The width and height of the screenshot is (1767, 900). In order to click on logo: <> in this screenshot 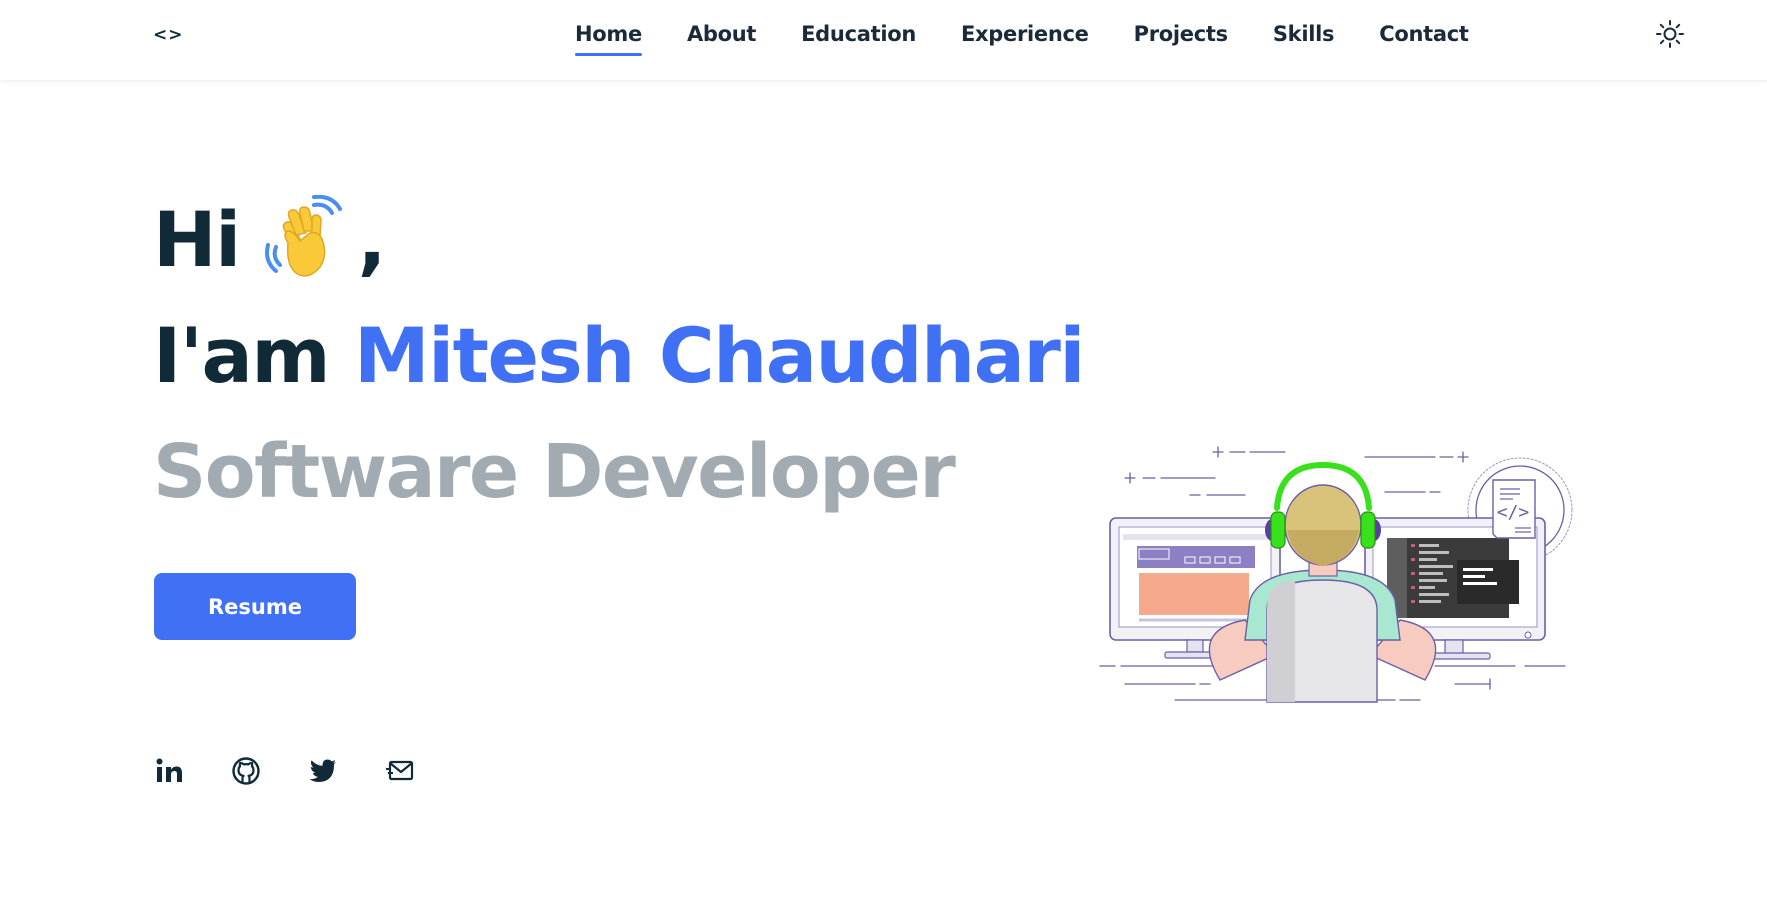, I will do `click(168, 35)`.